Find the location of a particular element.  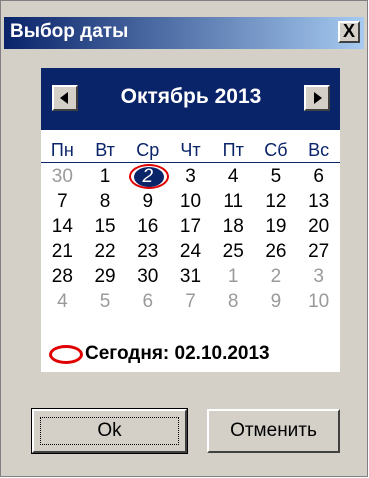

day-number: 10 is located at coordinates (319, 301).